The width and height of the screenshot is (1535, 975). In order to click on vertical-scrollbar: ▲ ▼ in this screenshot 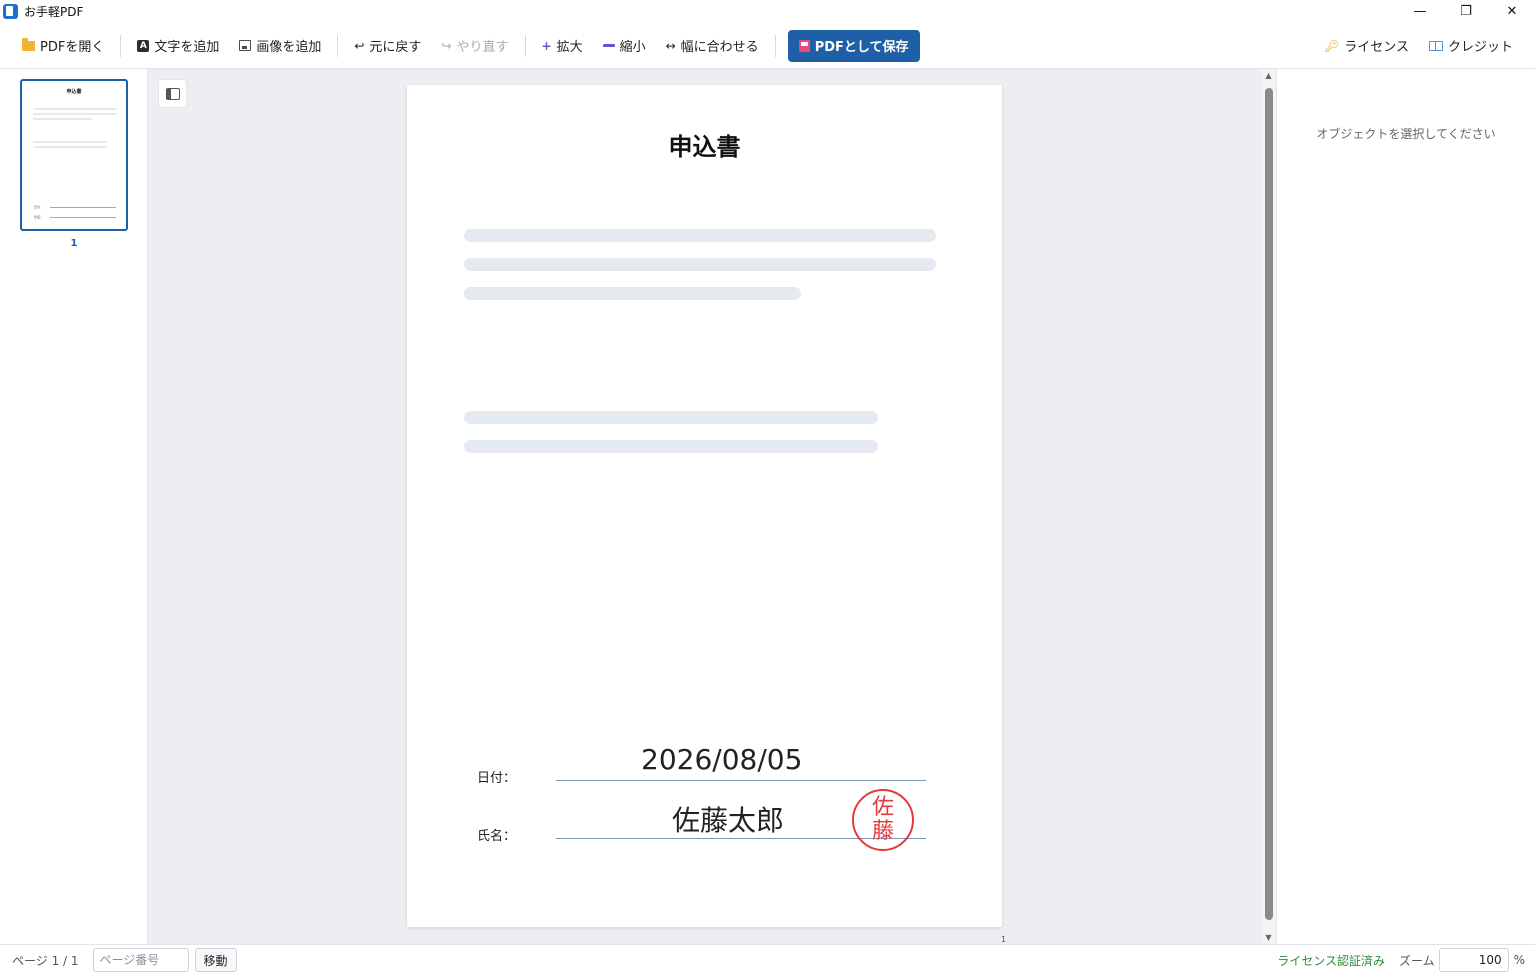, I will do `click(1268, 506)`.